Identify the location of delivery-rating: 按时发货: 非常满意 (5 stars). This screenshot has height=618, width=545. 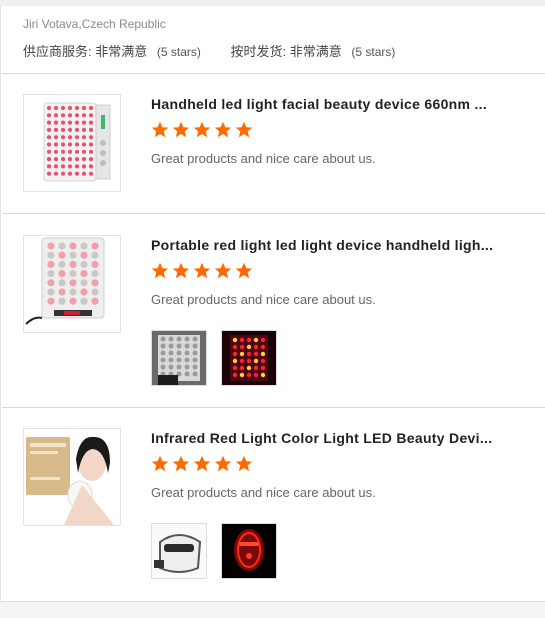
(313, 50).